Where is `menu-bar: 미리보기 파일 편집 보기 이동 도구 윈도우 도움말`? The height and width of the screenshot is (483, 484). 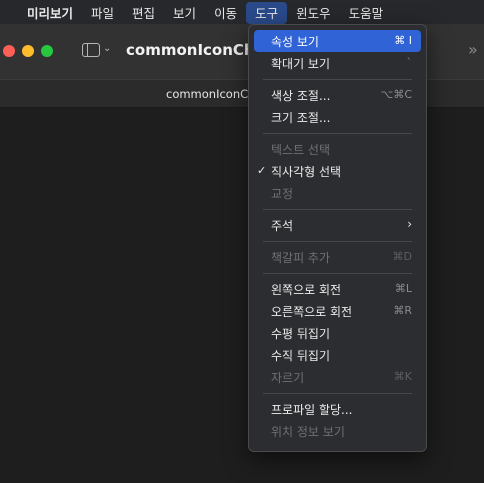
menu-bar: 미리보기 파일 편집 보기 이동 도구 윈도우 도움말 is located at coordinates (242, 12).